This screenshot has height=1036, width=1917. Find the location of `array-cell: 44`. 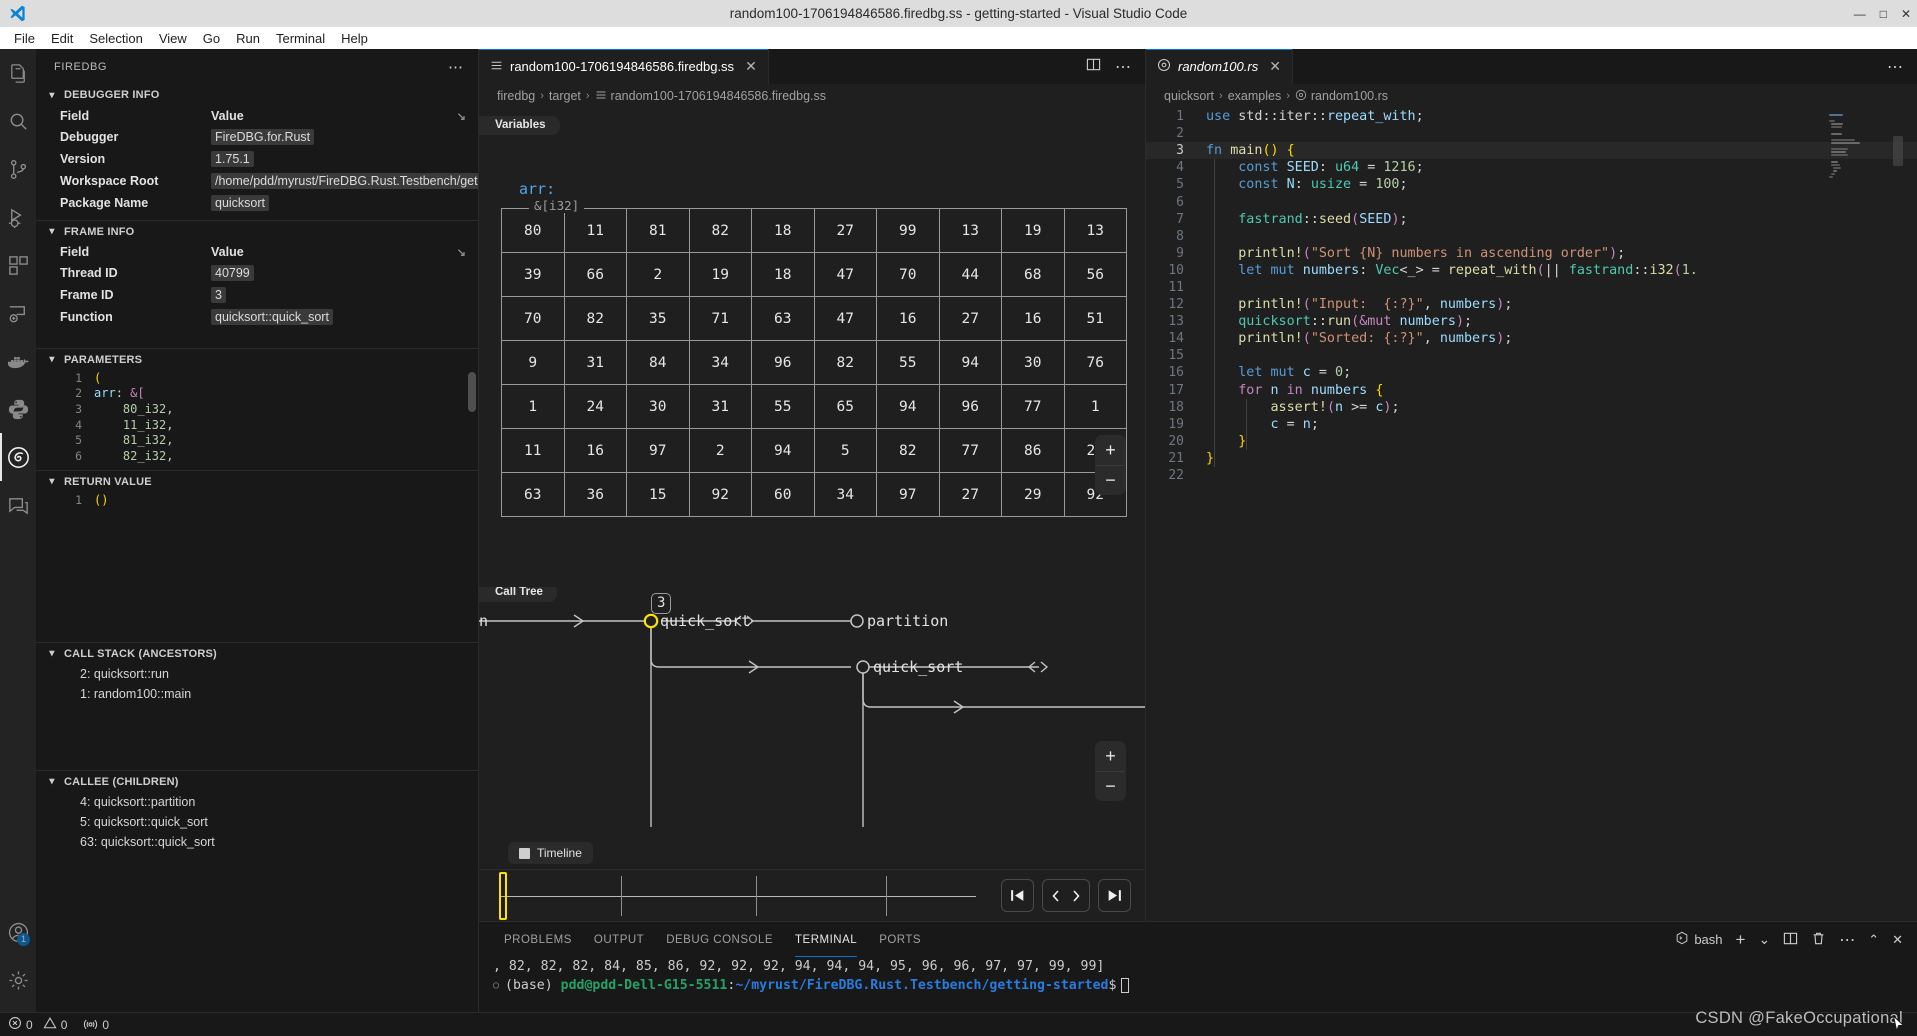

array-cell: 44 is located at coordinates (970, 274).